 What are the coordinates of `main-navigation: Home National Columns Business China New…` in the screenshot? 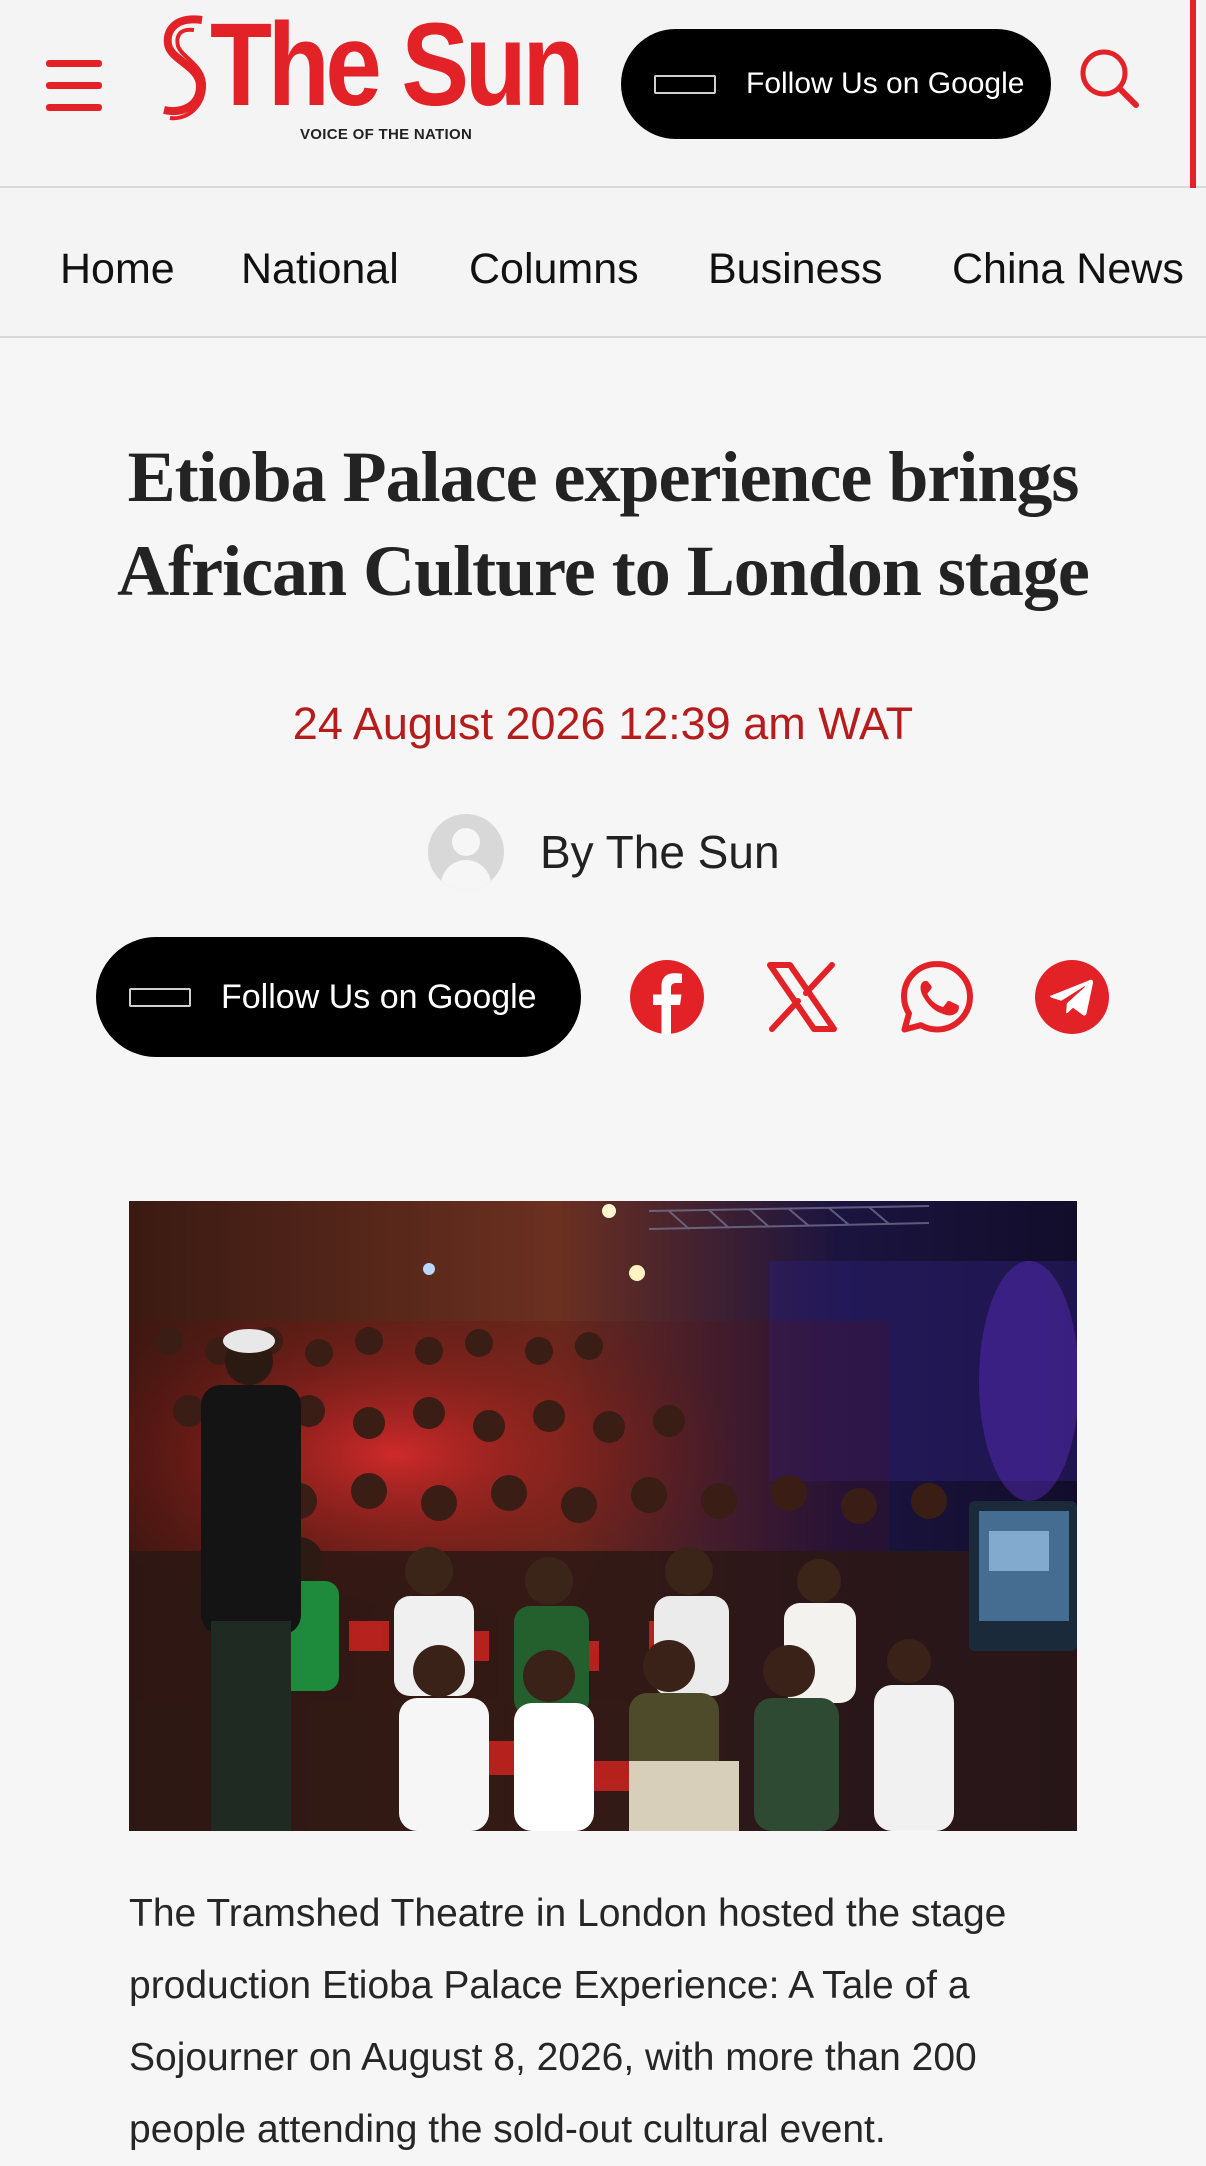 It's located at (603, 263).